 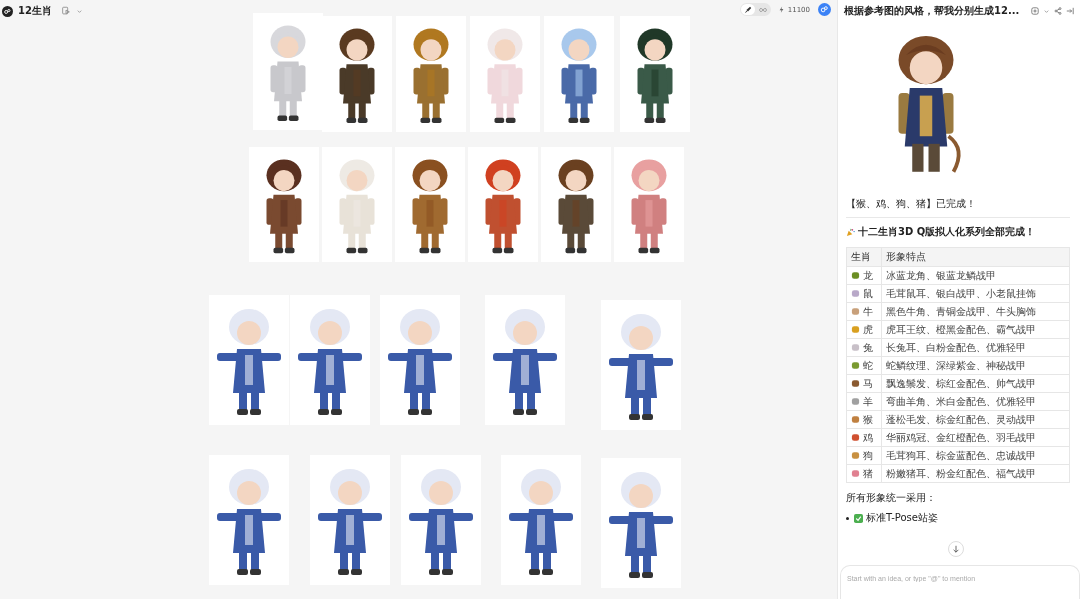 I want to click on bullet-text: 标准T-Pose站姿, so click(x=902, y=518).